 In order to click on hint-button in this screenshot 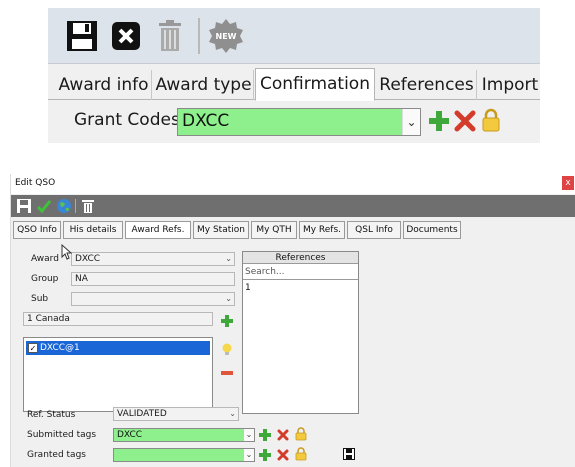, I will do `click(227, 349)`.